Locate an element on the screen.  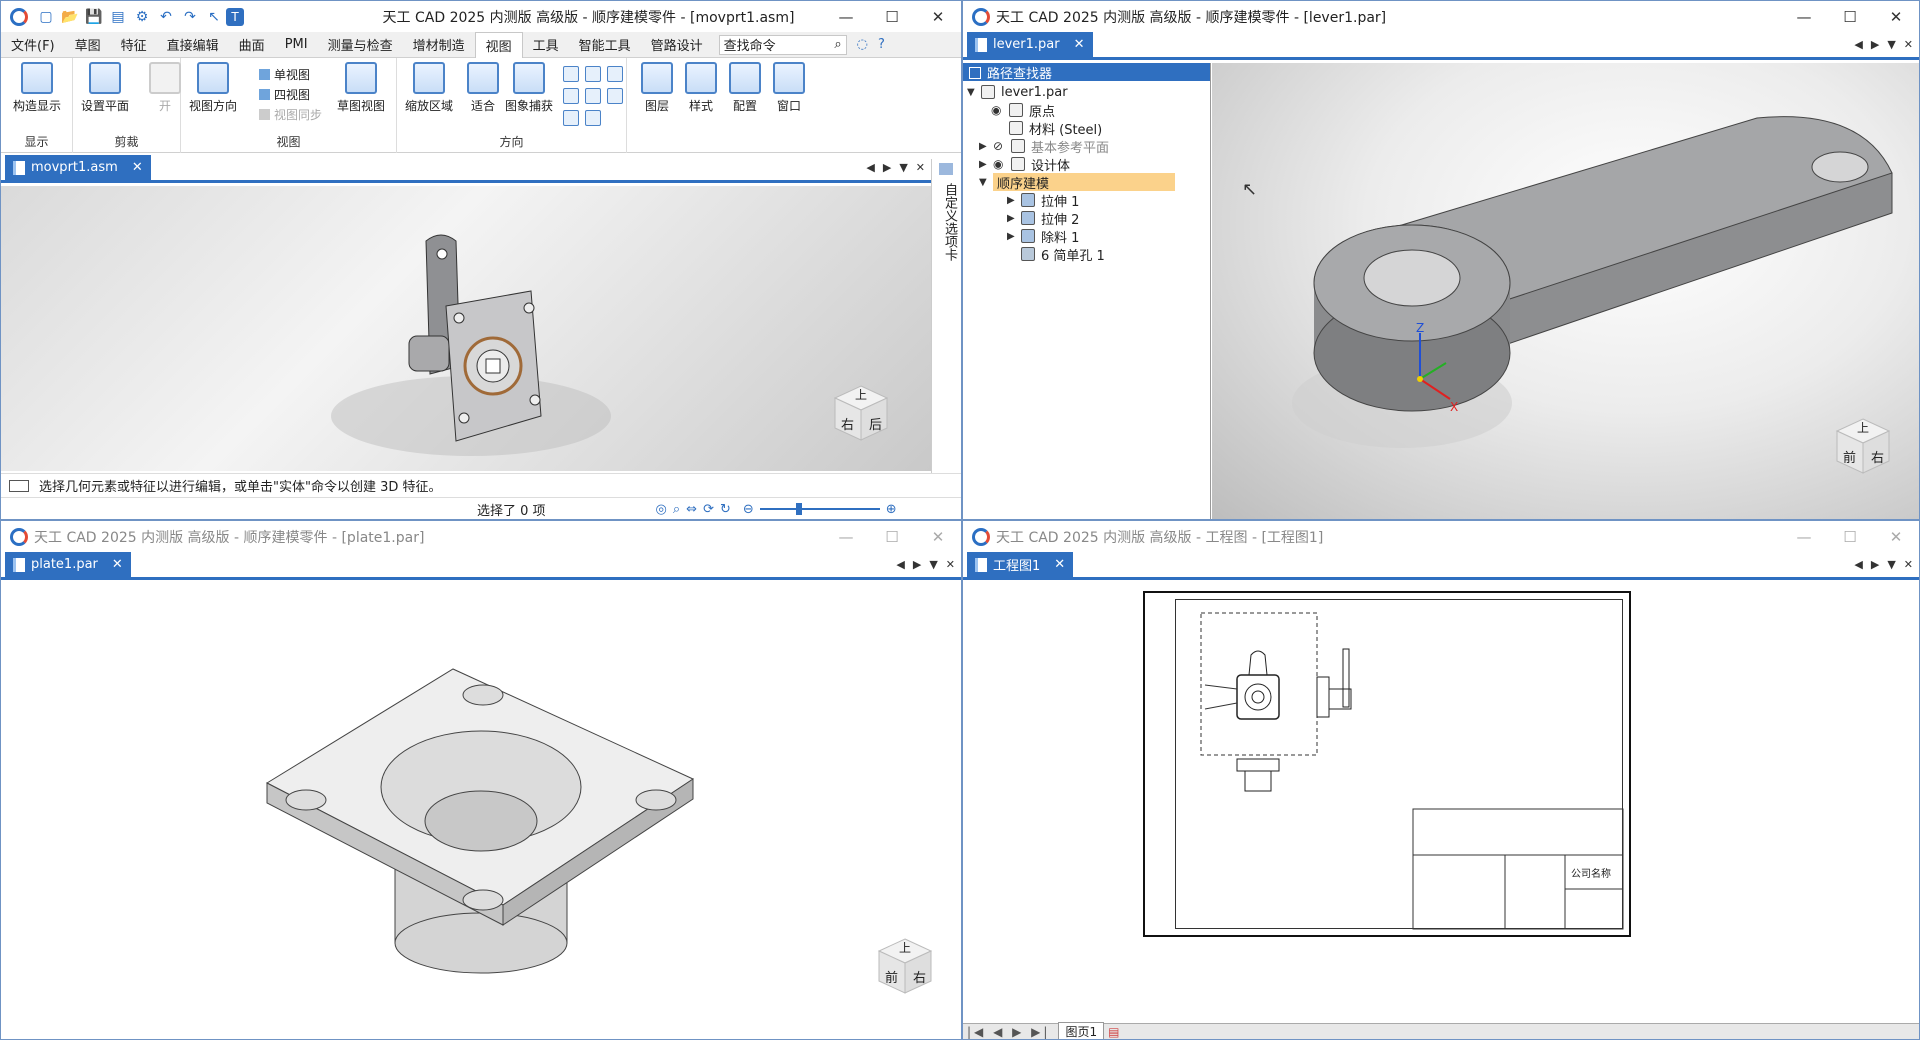
view-orientation-button: 视图方向 is located at coordinates (213, 88).